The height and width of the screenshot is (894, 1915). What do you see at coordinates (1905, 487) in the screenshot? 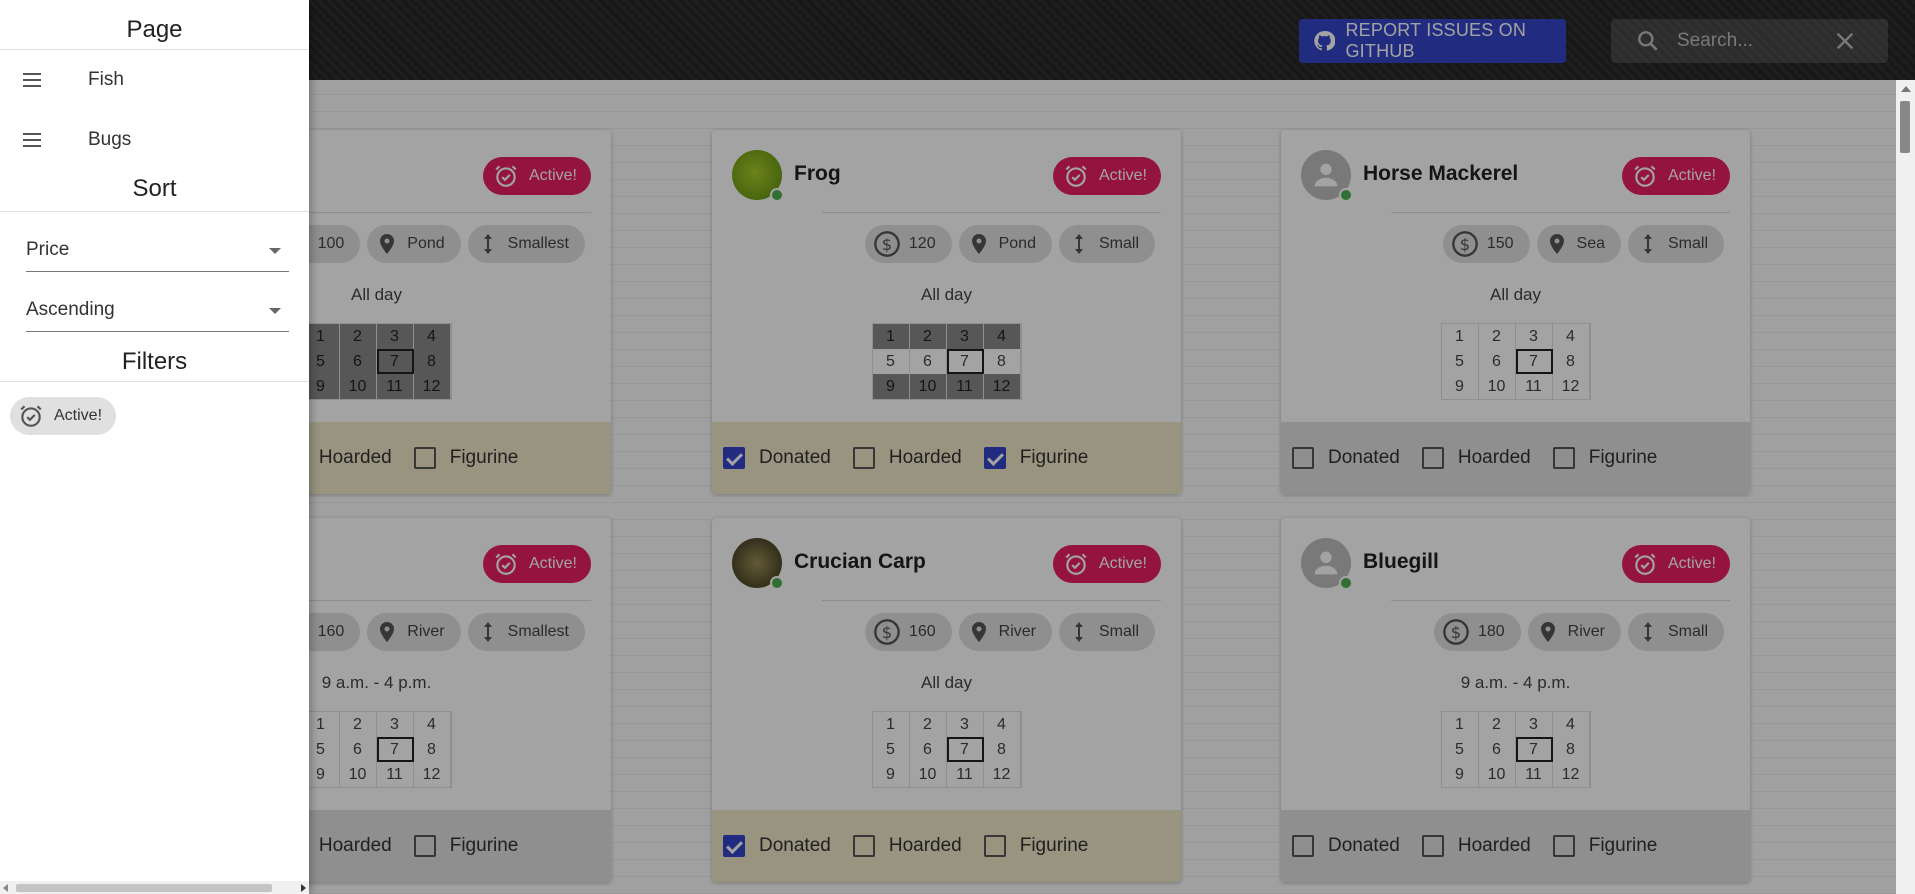
I see `vertical-scrollbar` at bounding box center [1905, 487].